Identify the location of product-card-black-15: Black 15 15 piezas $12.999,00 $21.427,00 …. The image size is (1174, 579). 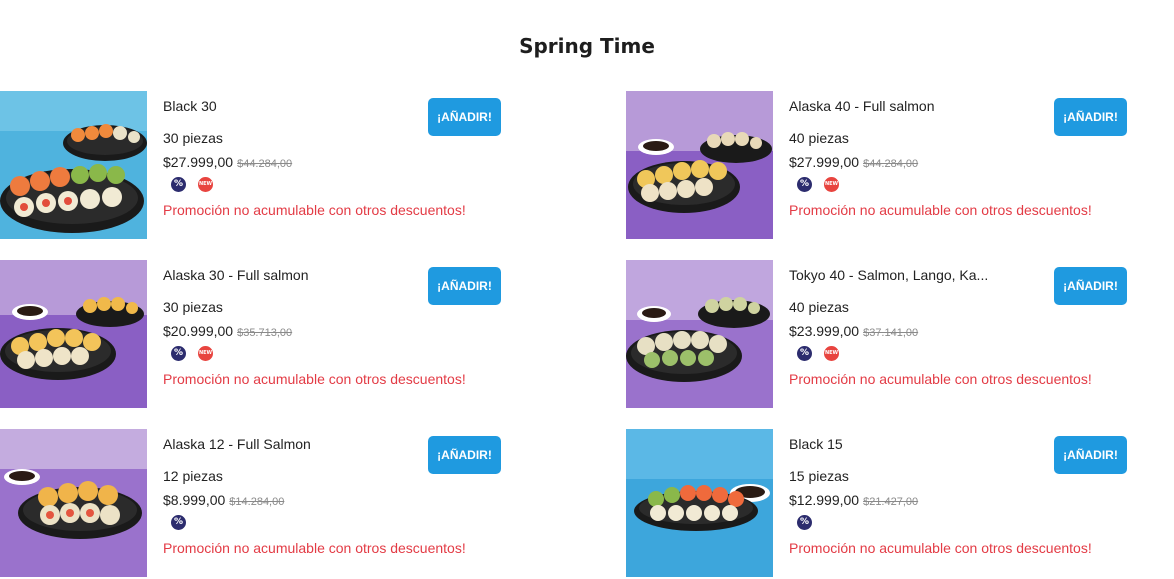
(881, 504).